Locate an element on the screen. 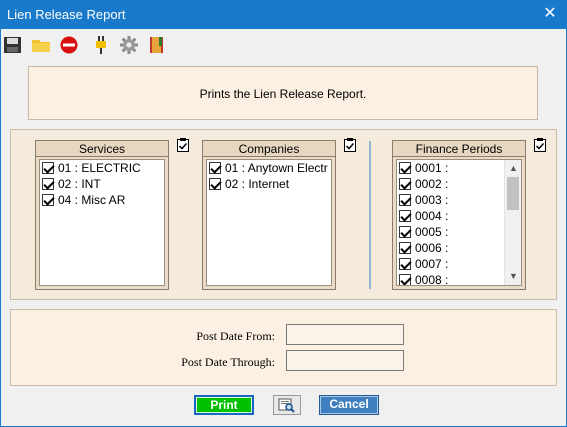 This screenshot has width=567, height=427. window-title: Lien Release Report is located at coordinates (66, 14).